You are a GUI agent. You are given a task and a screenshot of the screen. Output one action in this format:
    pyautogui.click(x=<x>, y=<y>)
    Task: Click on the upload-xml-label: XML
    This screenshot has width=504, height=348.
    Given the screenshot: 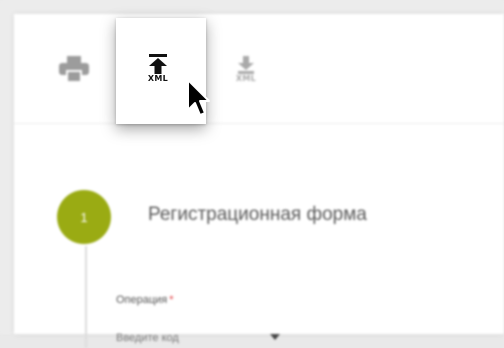 What is the action you would take?
    pyautogui.click(x=158, y=78)
    